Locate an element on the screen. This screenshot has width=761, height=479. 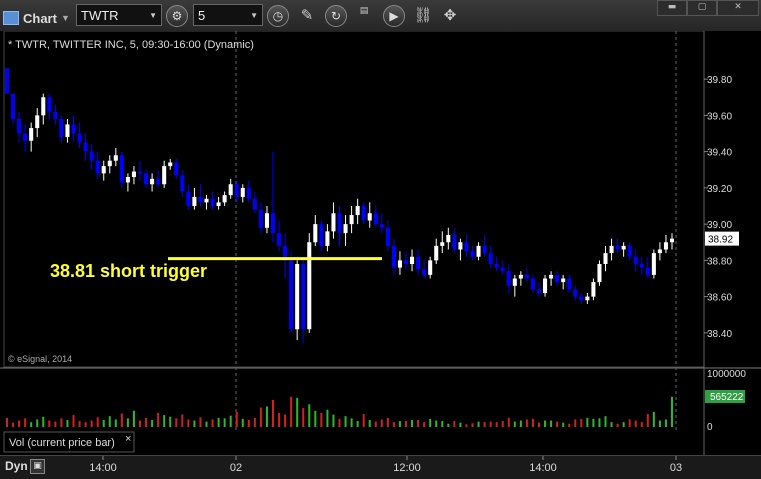
last-price-tag: 38.92 is located at coordinates (722, 238).